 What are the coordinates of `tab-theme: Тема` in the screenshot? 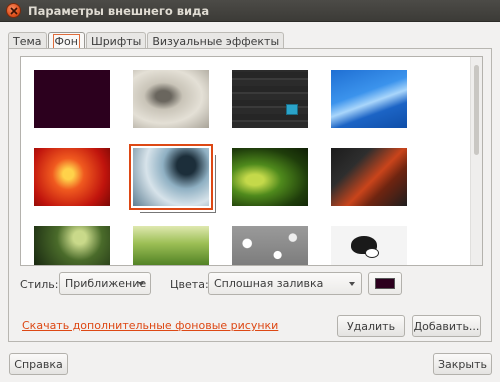 It's located at (27, 40).